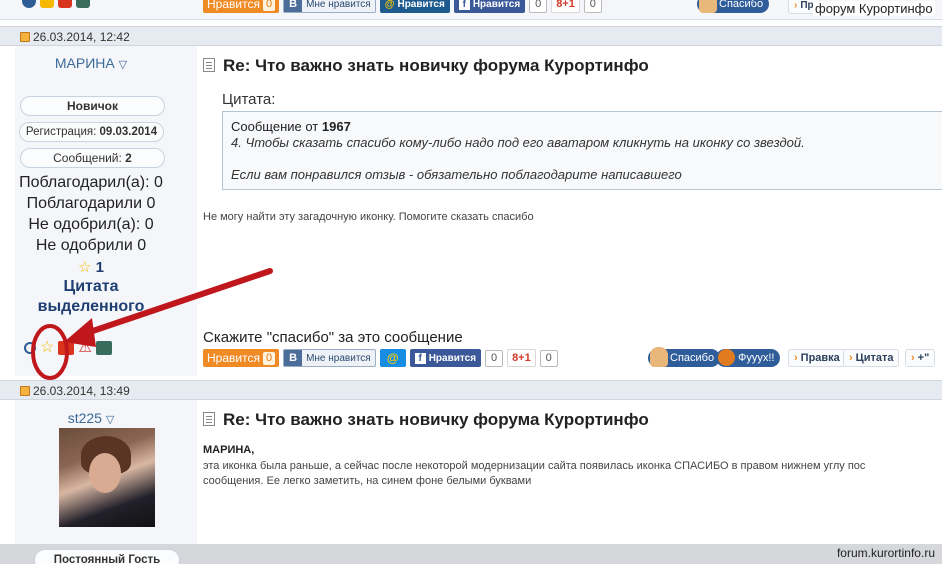 Image resolution: width=942 pixels, height=564 pixels. I want to click on top-user-icons, so click(56, 4).